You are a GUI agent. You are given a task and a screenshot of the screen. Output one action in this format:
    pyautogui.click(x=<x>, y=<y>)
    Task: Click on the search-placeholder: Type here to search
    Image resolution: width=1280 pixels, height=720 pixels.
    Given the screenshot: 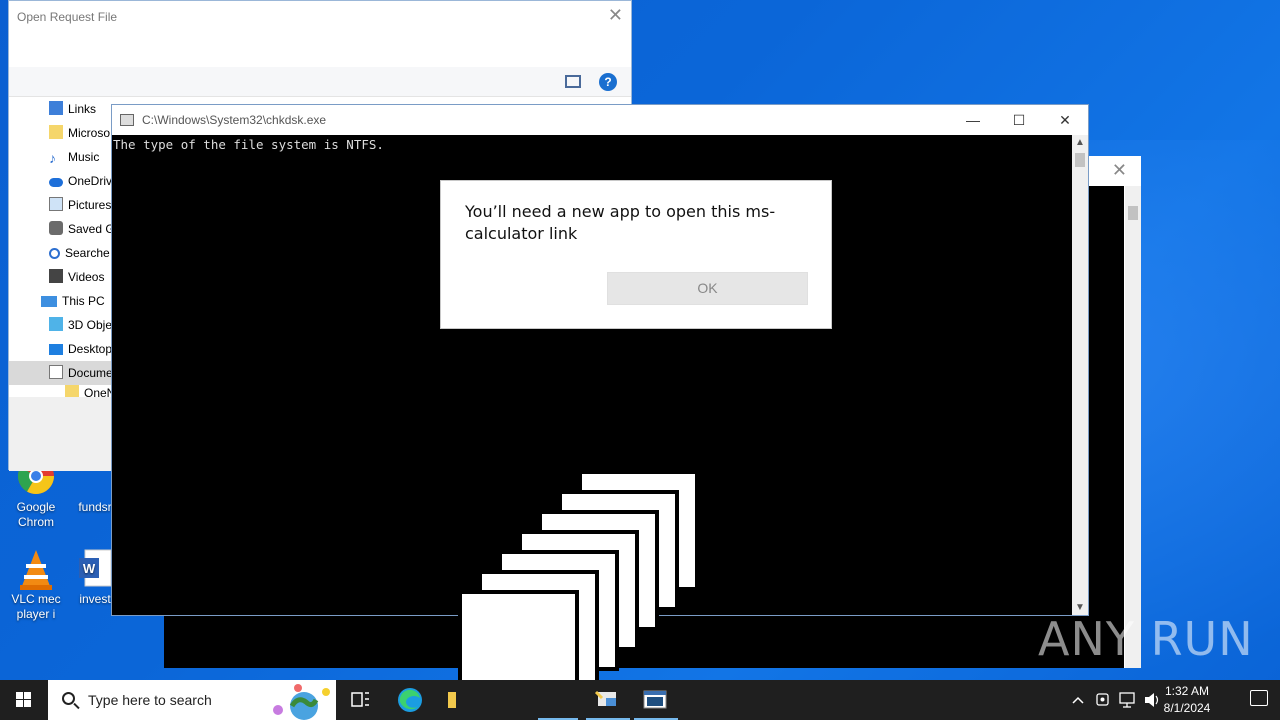 What is the action you would take?
    pyautogui.click(x=150, y=700)
    